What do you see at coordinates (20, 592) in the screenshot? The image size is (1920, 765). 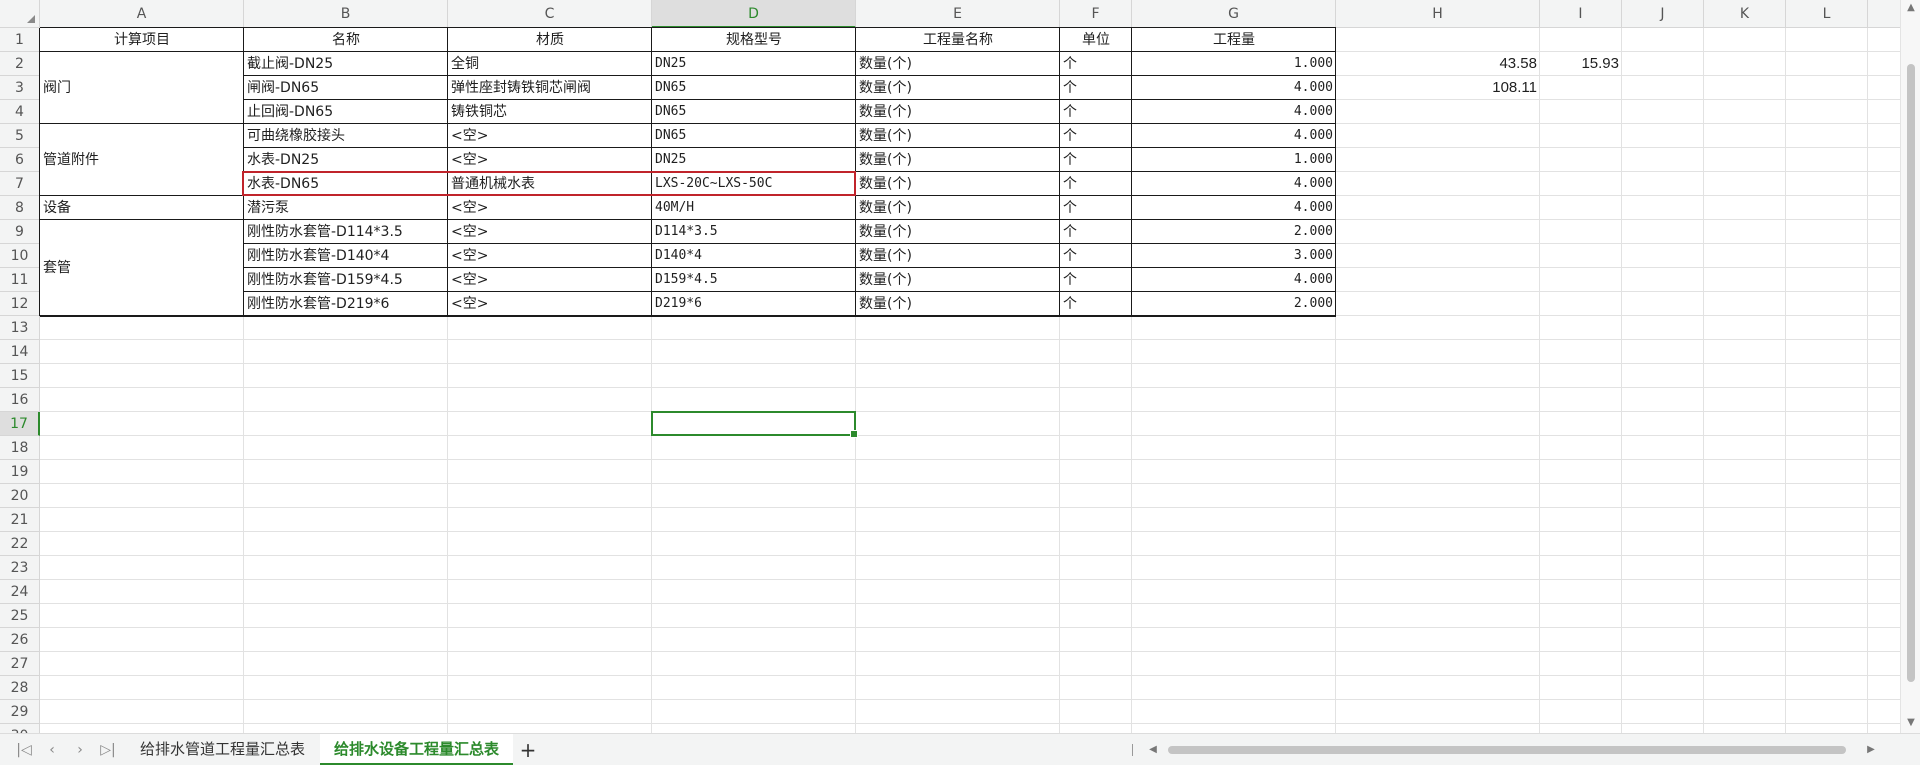 I see `row-header-24: 24` at bounding box center [20, 592].